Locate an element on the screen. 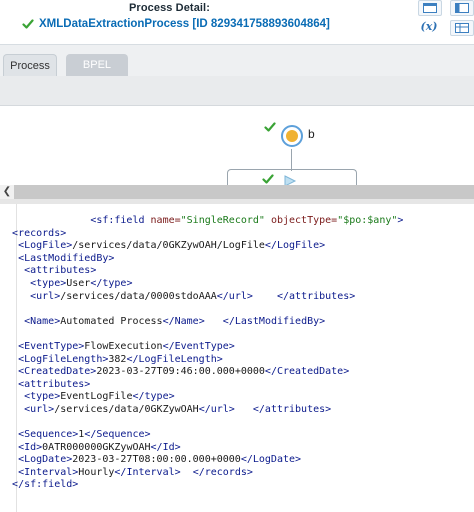 Image resolution: width=474 pixels, height=512 pixels. variables-button: (x) is located at coordinates (429, 27).